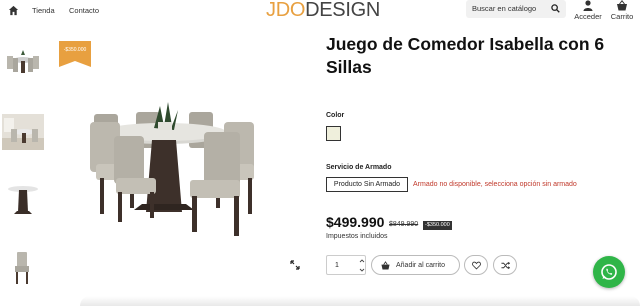 The height and width of the screenshot is (306, 640). What do you see at coordinates (359, 167) in the screenshot?
I see `service-label: Servicio de Armado` at bounding box center [359, 167].